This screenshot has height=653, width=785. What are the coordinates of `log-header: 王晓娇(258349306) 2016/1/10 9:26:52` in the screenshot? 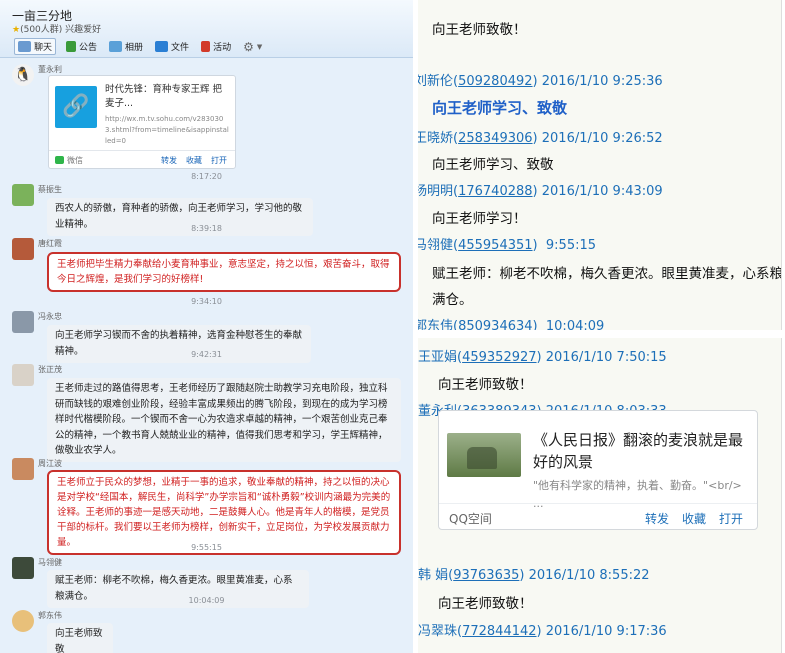 It's located at (540, 136).